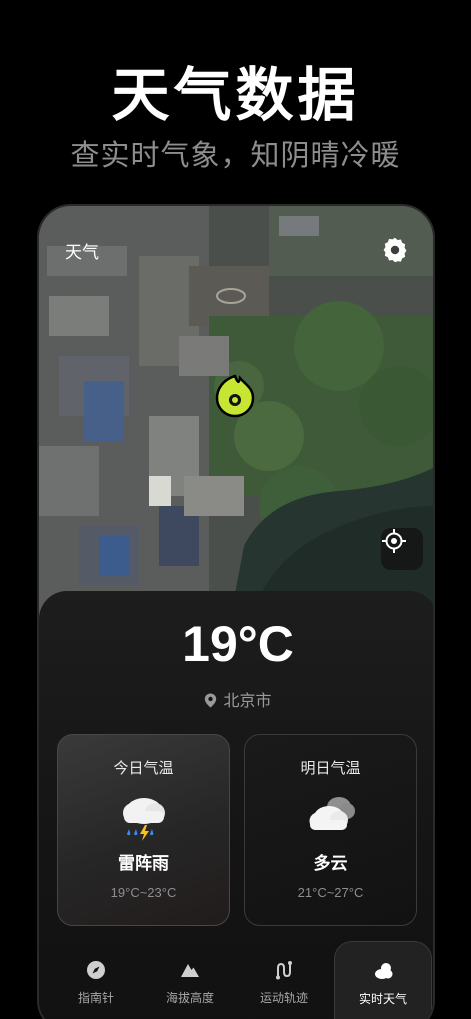 The width and height of the screenshot is (471, 1019). I want to click on current-temperature: 19°C, so click(238, 644).